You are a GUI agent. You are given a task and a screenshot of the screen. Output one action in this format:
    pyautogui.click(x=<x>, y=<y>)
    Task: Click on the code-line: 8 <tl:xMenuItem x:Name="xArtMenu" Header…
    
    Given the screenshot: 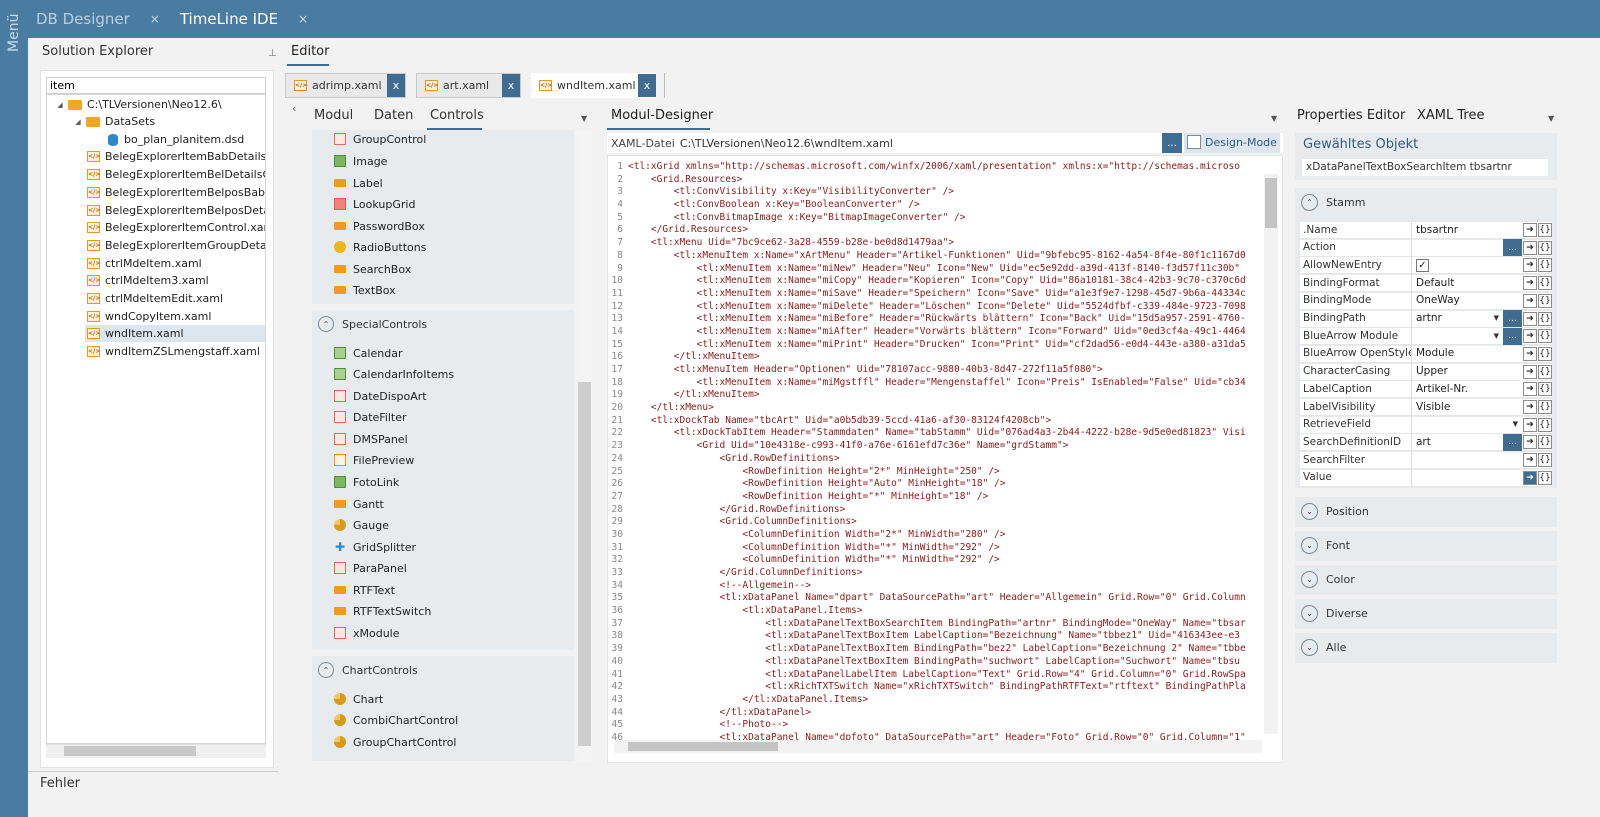 What is the action you would take?
    pyautogui.click(x=937, y=256)
    